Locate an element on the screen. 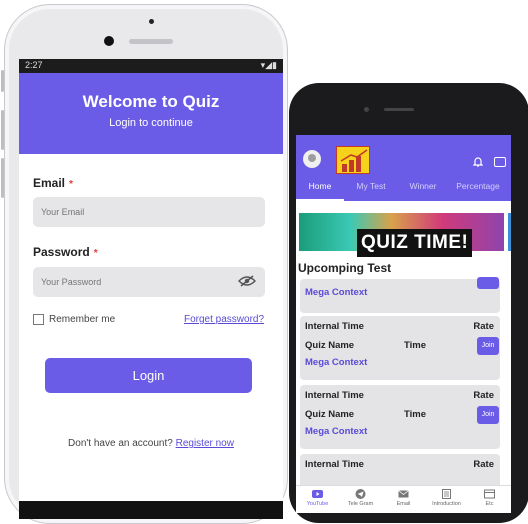 The height and width of the screenshot is (524, 528). login-button: Login is located at coordinates (148, 375).